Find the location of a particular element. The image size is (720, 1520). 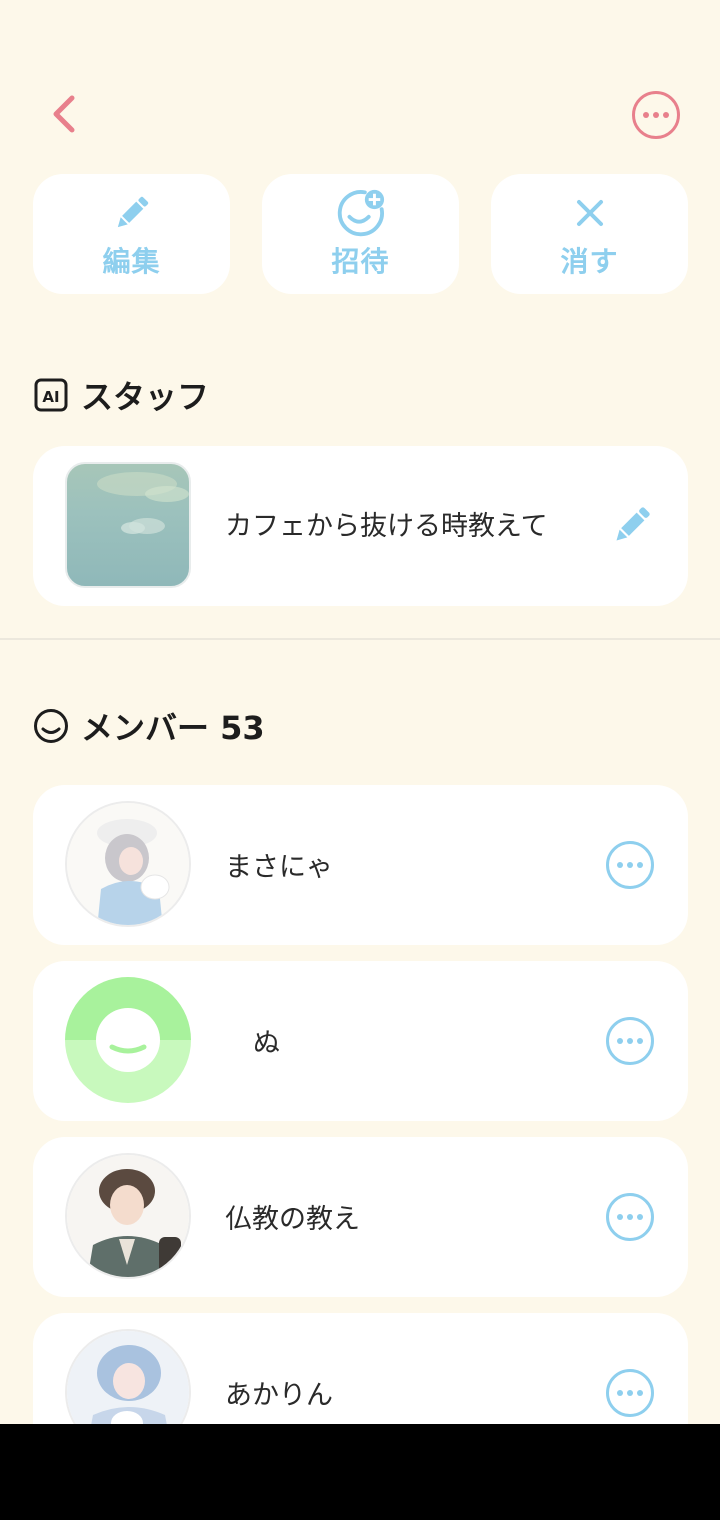

system-navigation-bar is located at coordinates (360, 1472).